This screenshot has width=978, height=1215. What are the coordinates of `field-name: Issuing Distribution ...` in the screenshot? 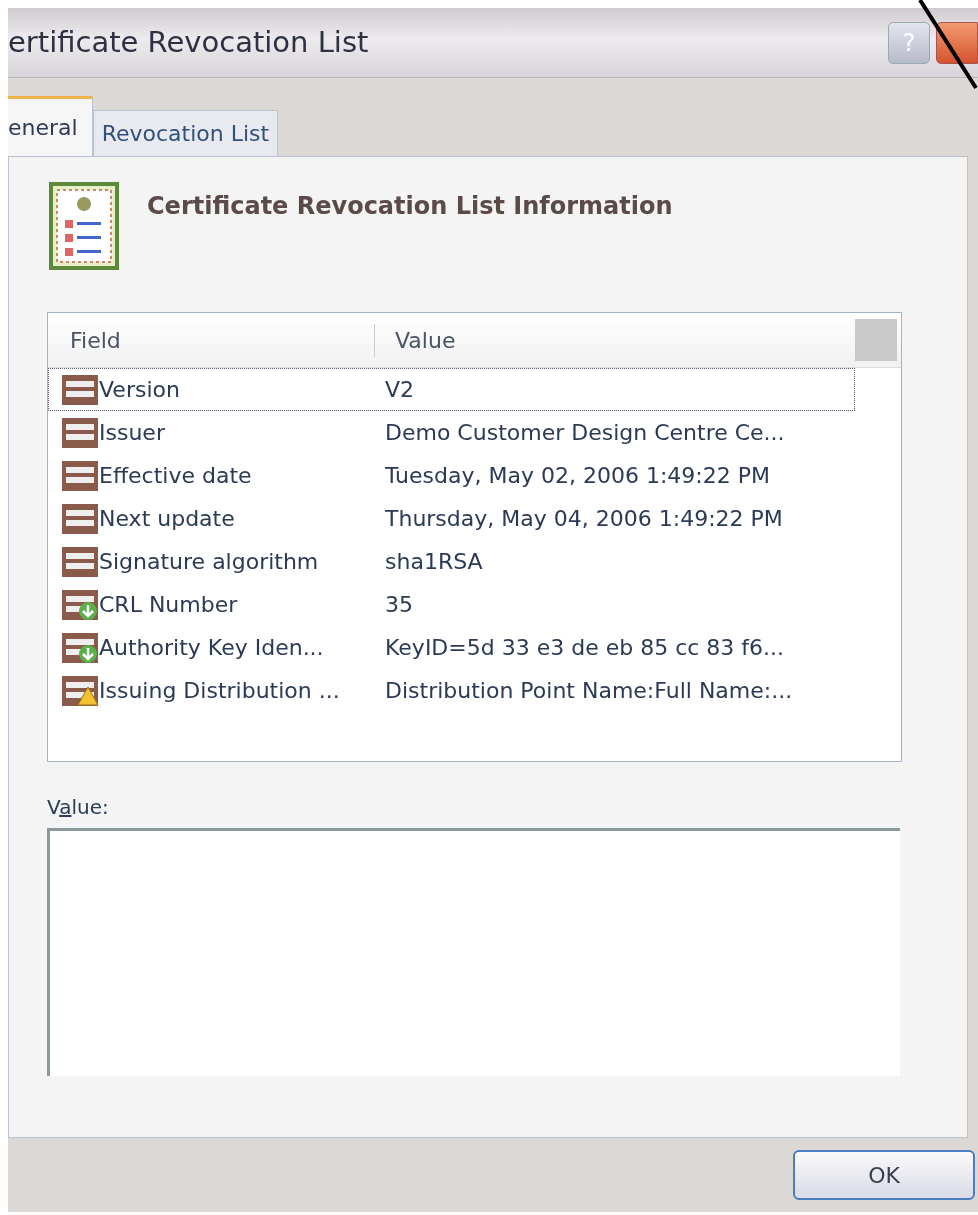 It's located at (220, 691).